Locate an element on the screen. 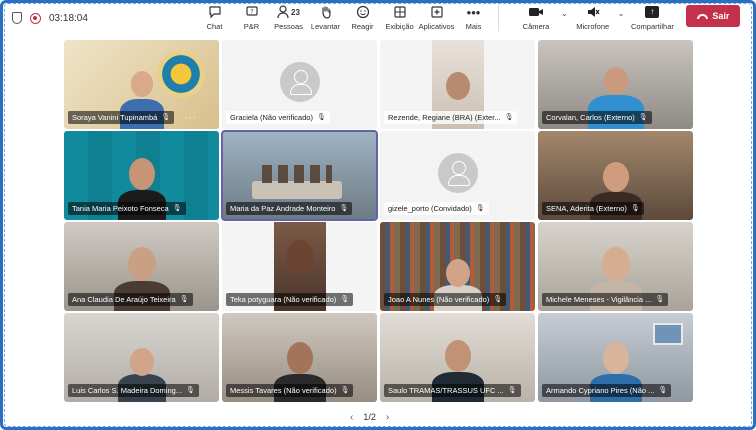 The width and height of the screenshot is (756, 430). hand-icon is located at coordinates (326, 12).